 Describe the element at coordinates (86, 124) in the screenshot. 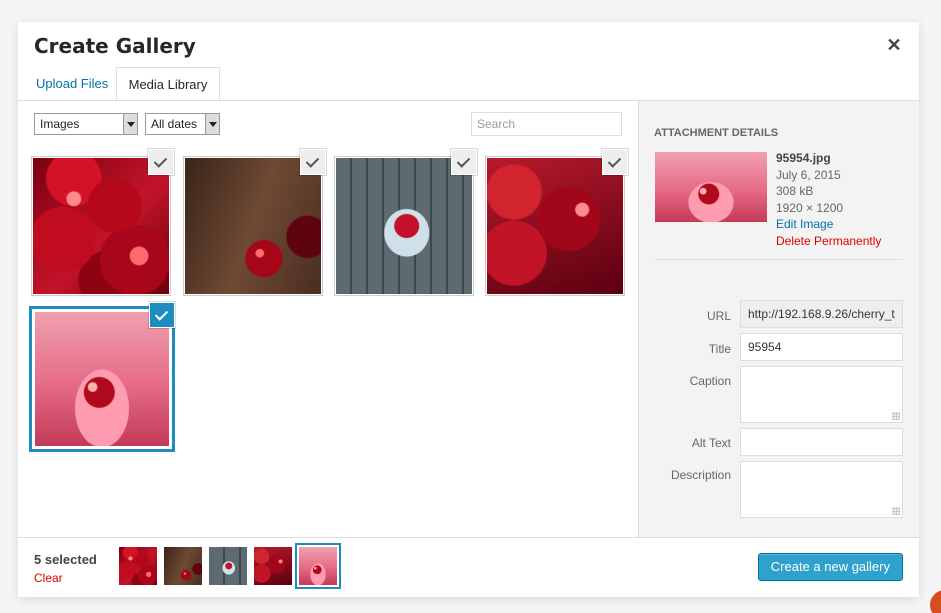

I see `type-filter-select: Images` at that location.